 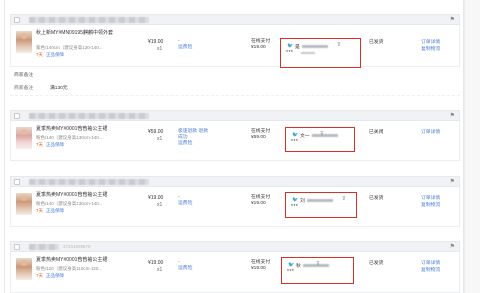 I want to click on seller-note-label: 商家备注, so click(x=24, y=75).